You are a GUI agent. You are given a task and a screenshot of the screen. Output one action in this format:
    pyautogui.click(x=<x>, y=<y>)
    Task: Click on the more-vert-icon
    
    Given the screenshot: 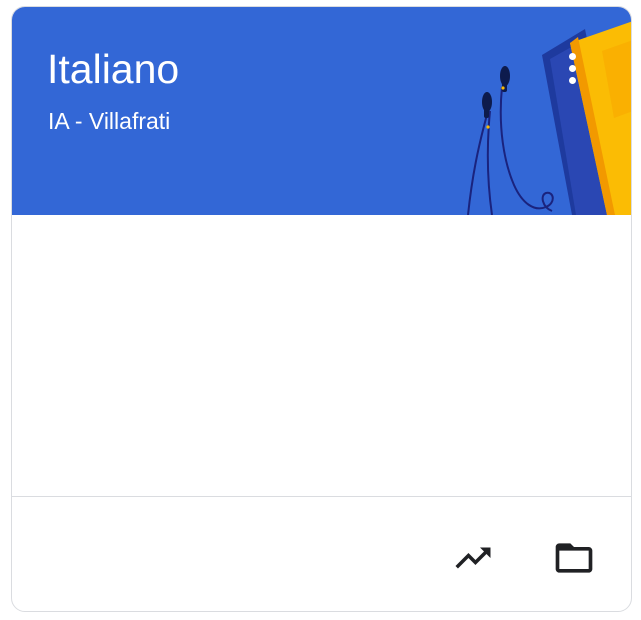 What is the action you would take?
    pyautogui.click(x=572, y=56)
    